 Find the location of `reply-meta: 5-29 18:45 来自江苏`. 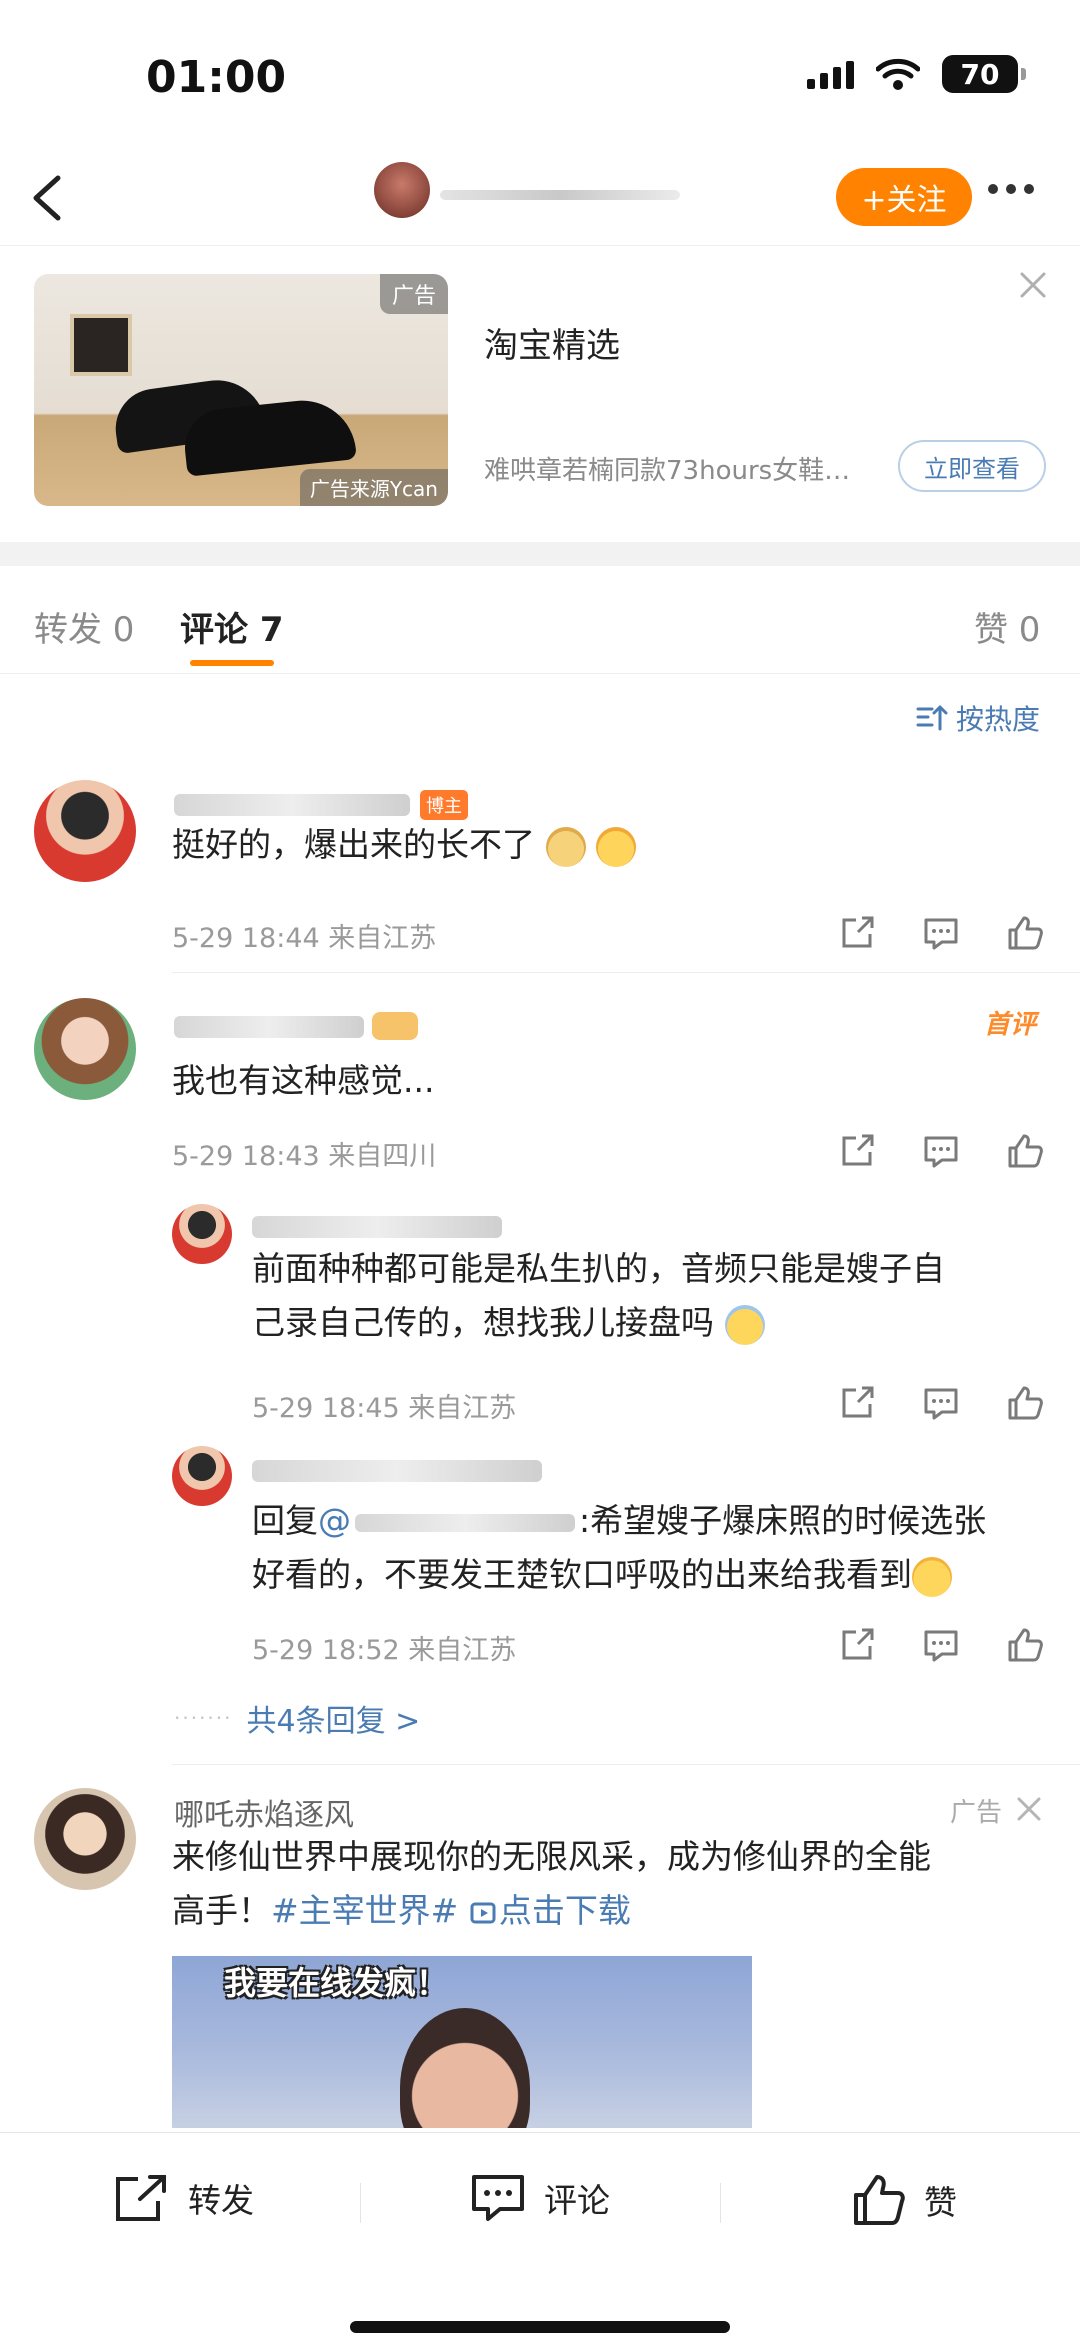

reply-meta: 5-29 18:45 来自江苏 is located at coordinates (384, 1408).